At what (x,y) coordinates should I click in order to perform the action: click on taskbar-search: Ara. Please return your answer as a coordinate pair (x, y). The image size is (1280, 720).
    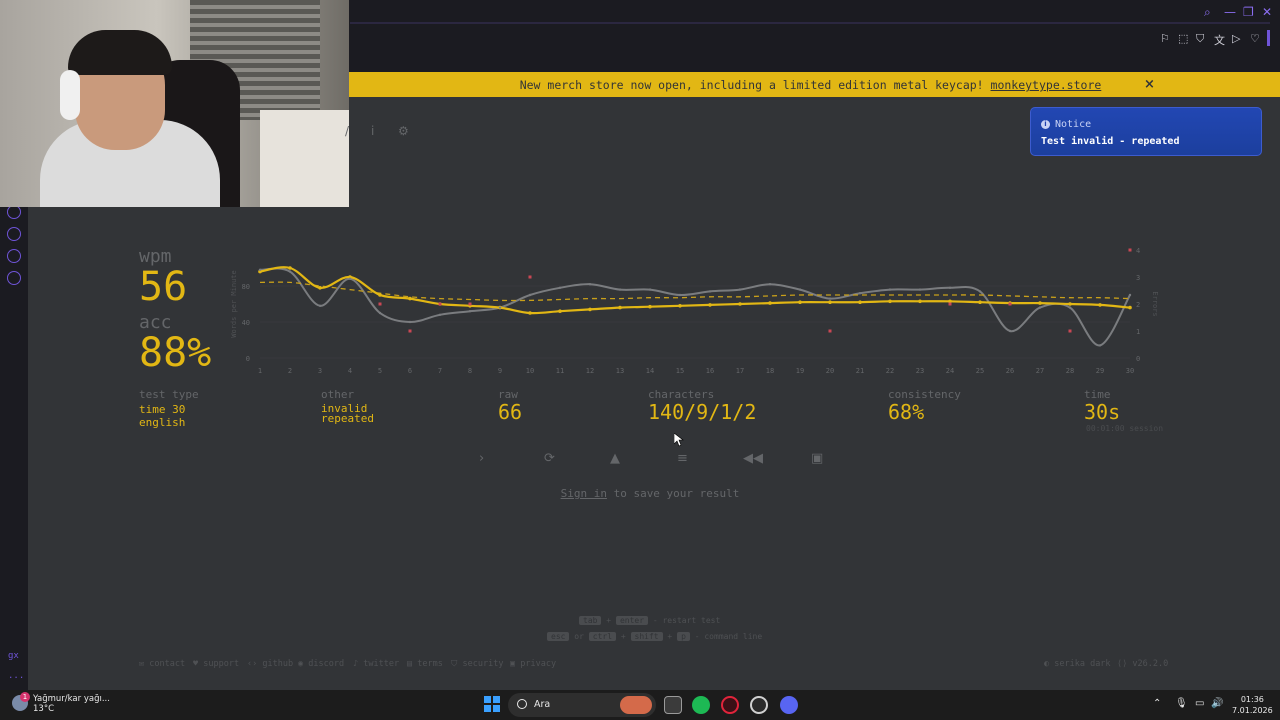
    Looking at the image, I should click on (582, 705).